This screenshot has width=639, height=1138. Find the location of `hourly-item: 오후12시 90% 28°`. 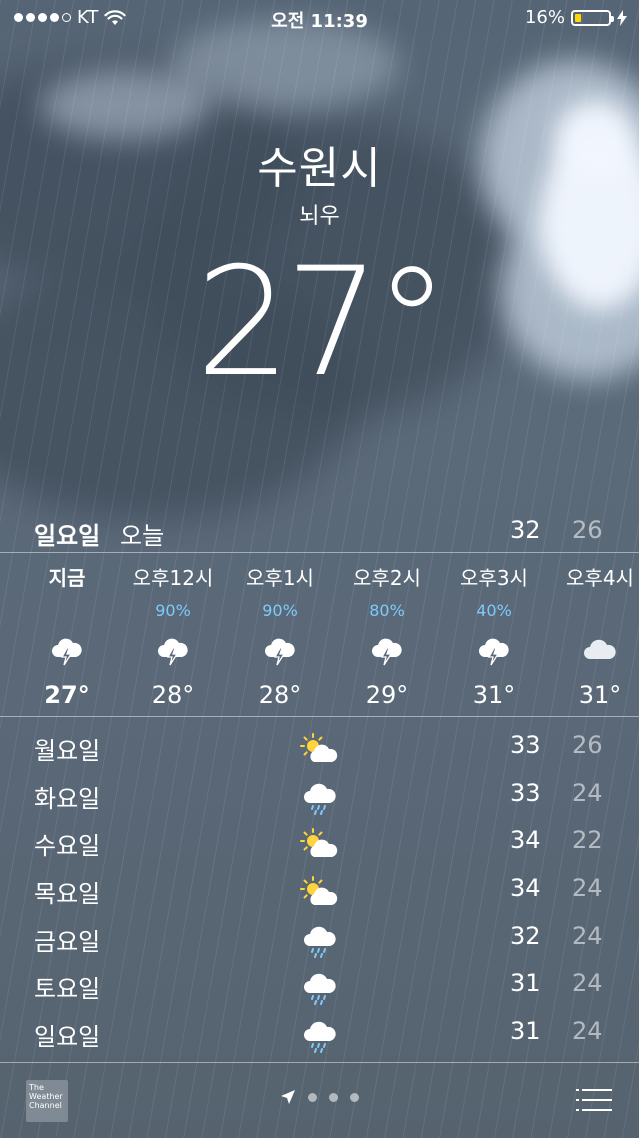

hourly-item: 오후12시 90% 28° is located at coordinates (173, 631).